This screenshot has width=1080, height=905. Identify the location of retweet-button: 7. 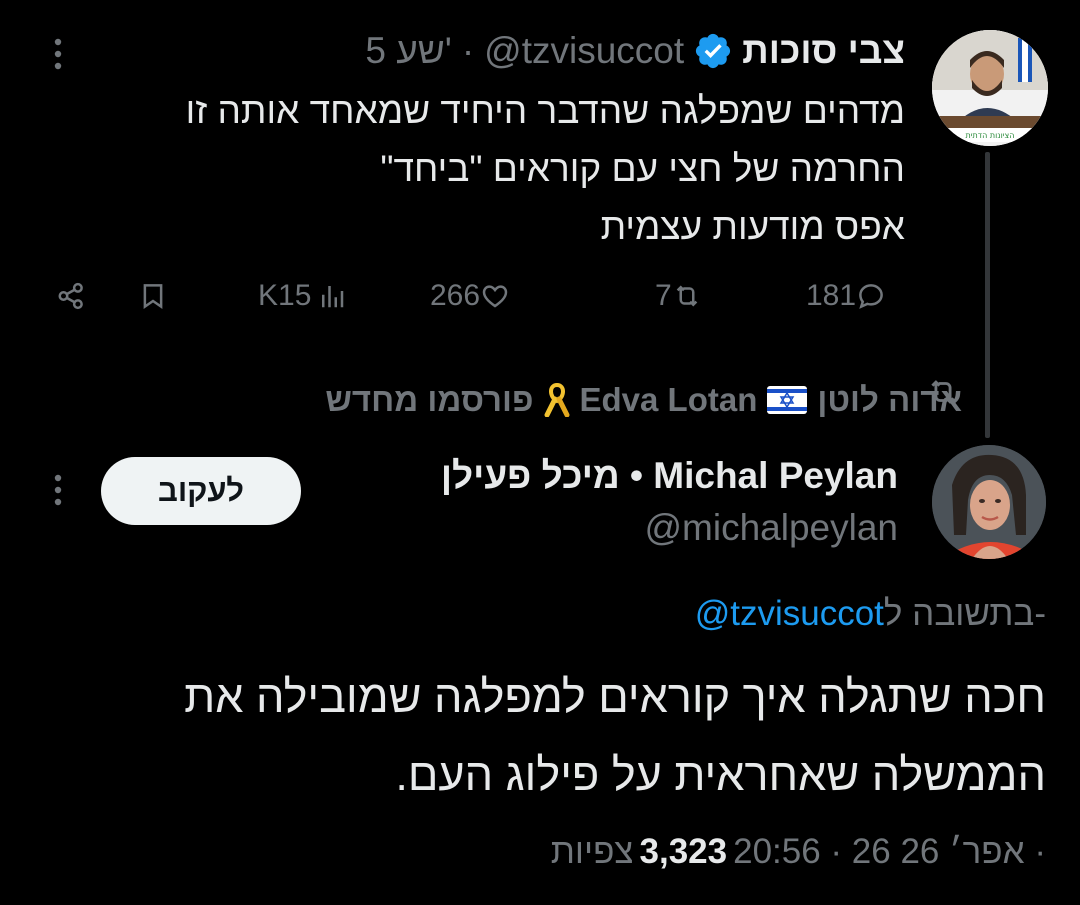
(678, 296).